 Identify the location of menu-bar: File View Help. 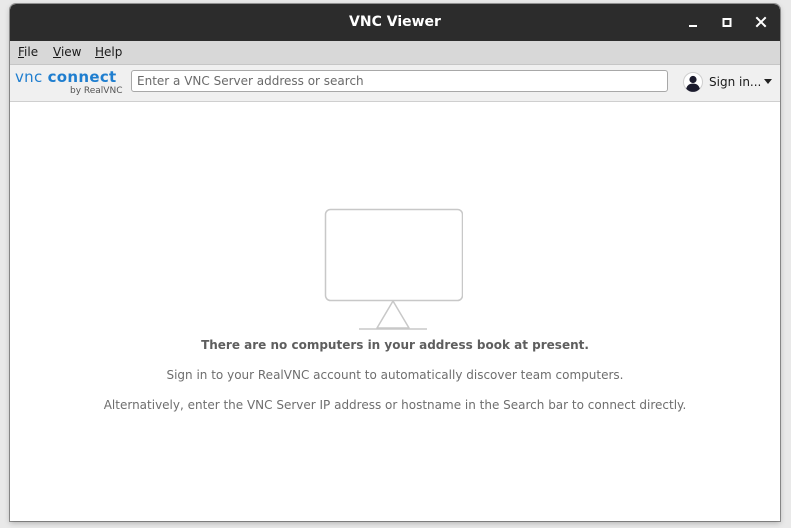
(395, 53).